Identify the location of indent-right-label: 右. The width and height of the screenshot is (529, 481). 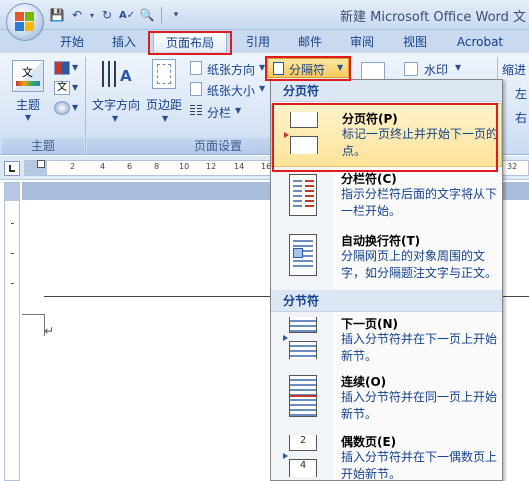
(521, 118).